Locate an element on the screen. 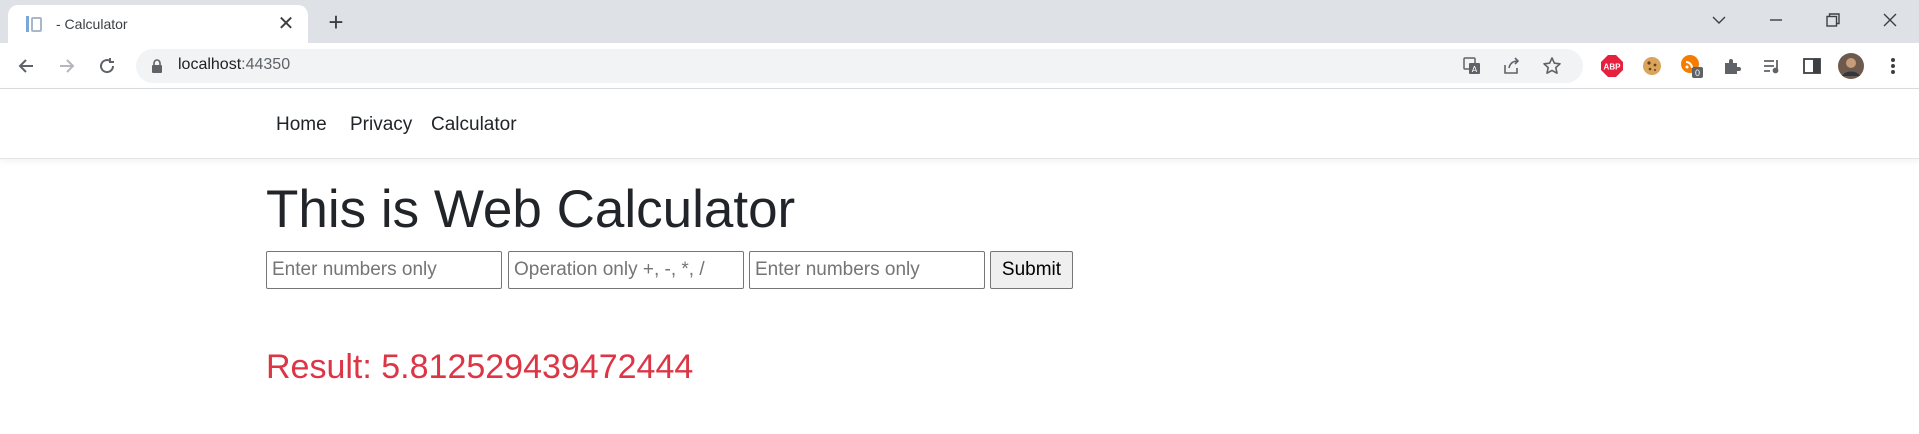 The image size is (1919, 434). second-number-input is located at coordinates (867, 270).